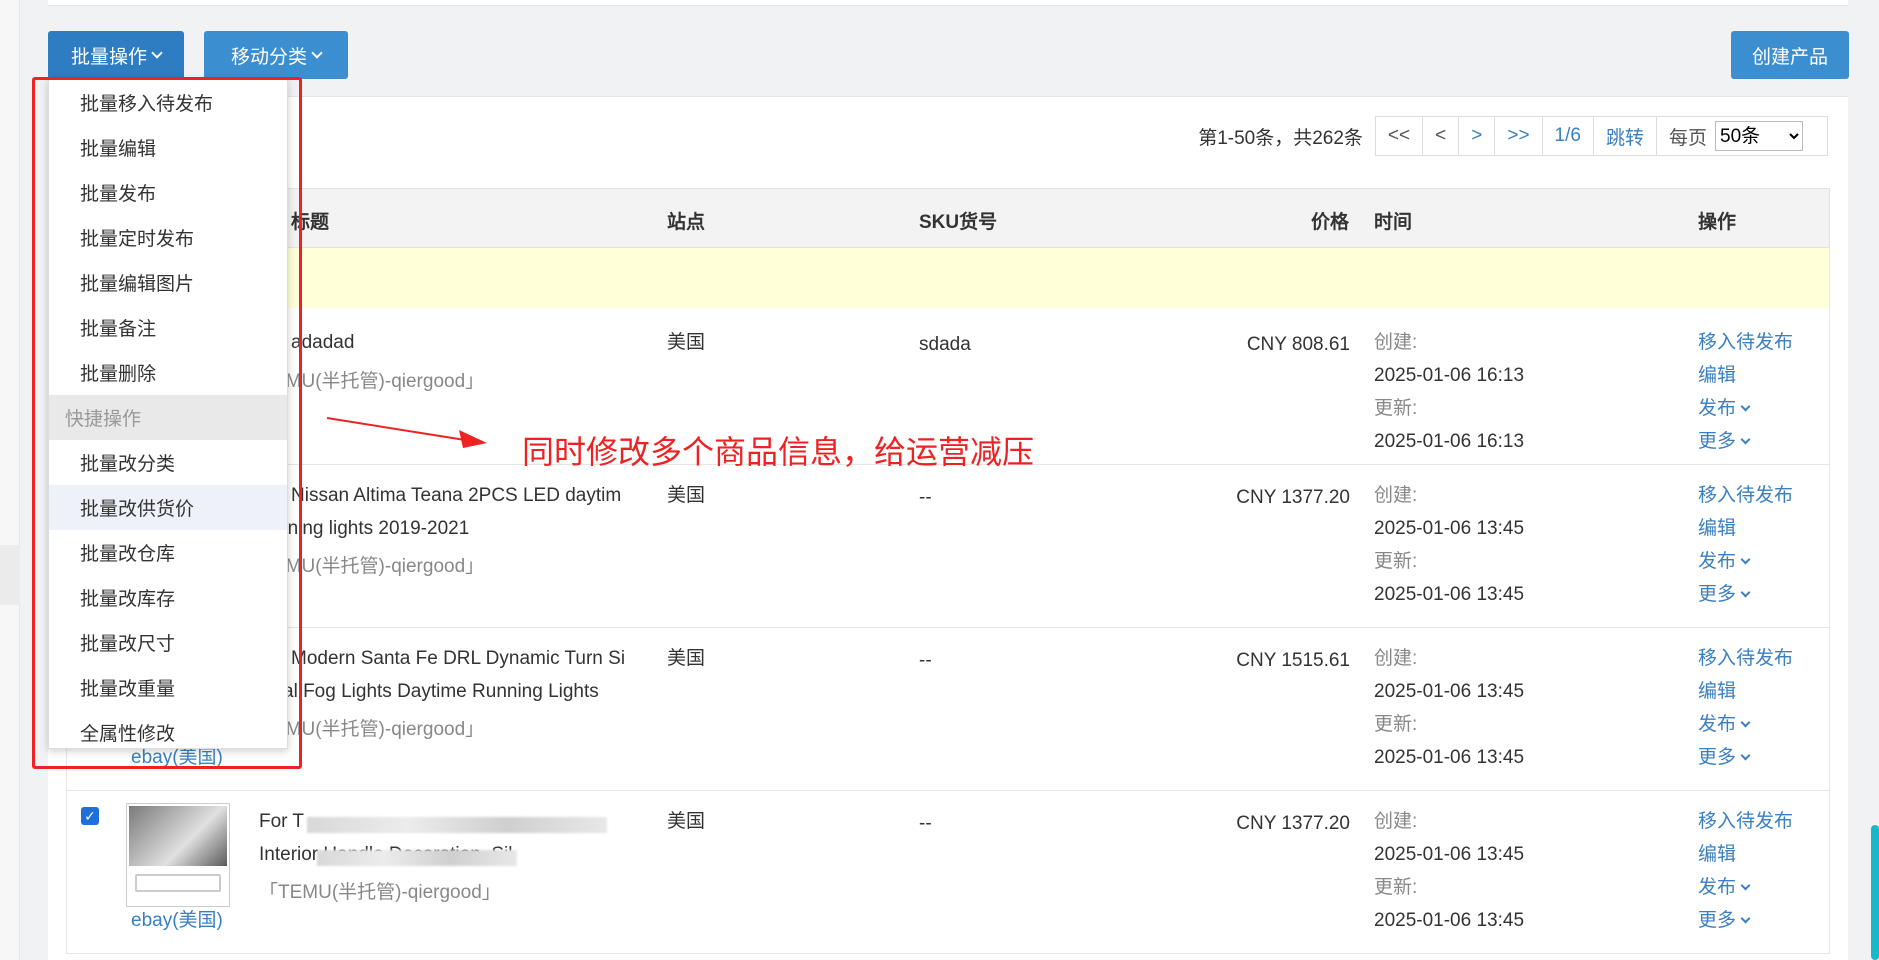 This screenshot has width=1879, height=960. Describe the element at coordinates (1625, 136) in the screenshot. I see `jump-button: 跳转` at that location.